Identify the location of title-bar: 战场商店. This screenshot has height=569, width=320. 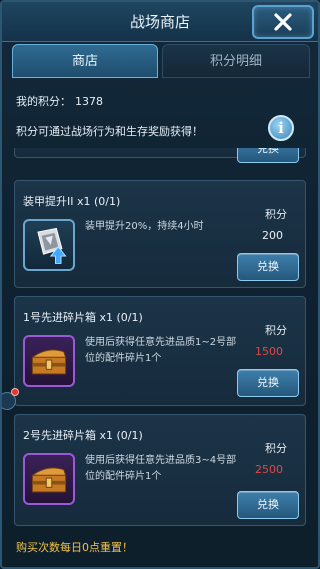
(160, 22).